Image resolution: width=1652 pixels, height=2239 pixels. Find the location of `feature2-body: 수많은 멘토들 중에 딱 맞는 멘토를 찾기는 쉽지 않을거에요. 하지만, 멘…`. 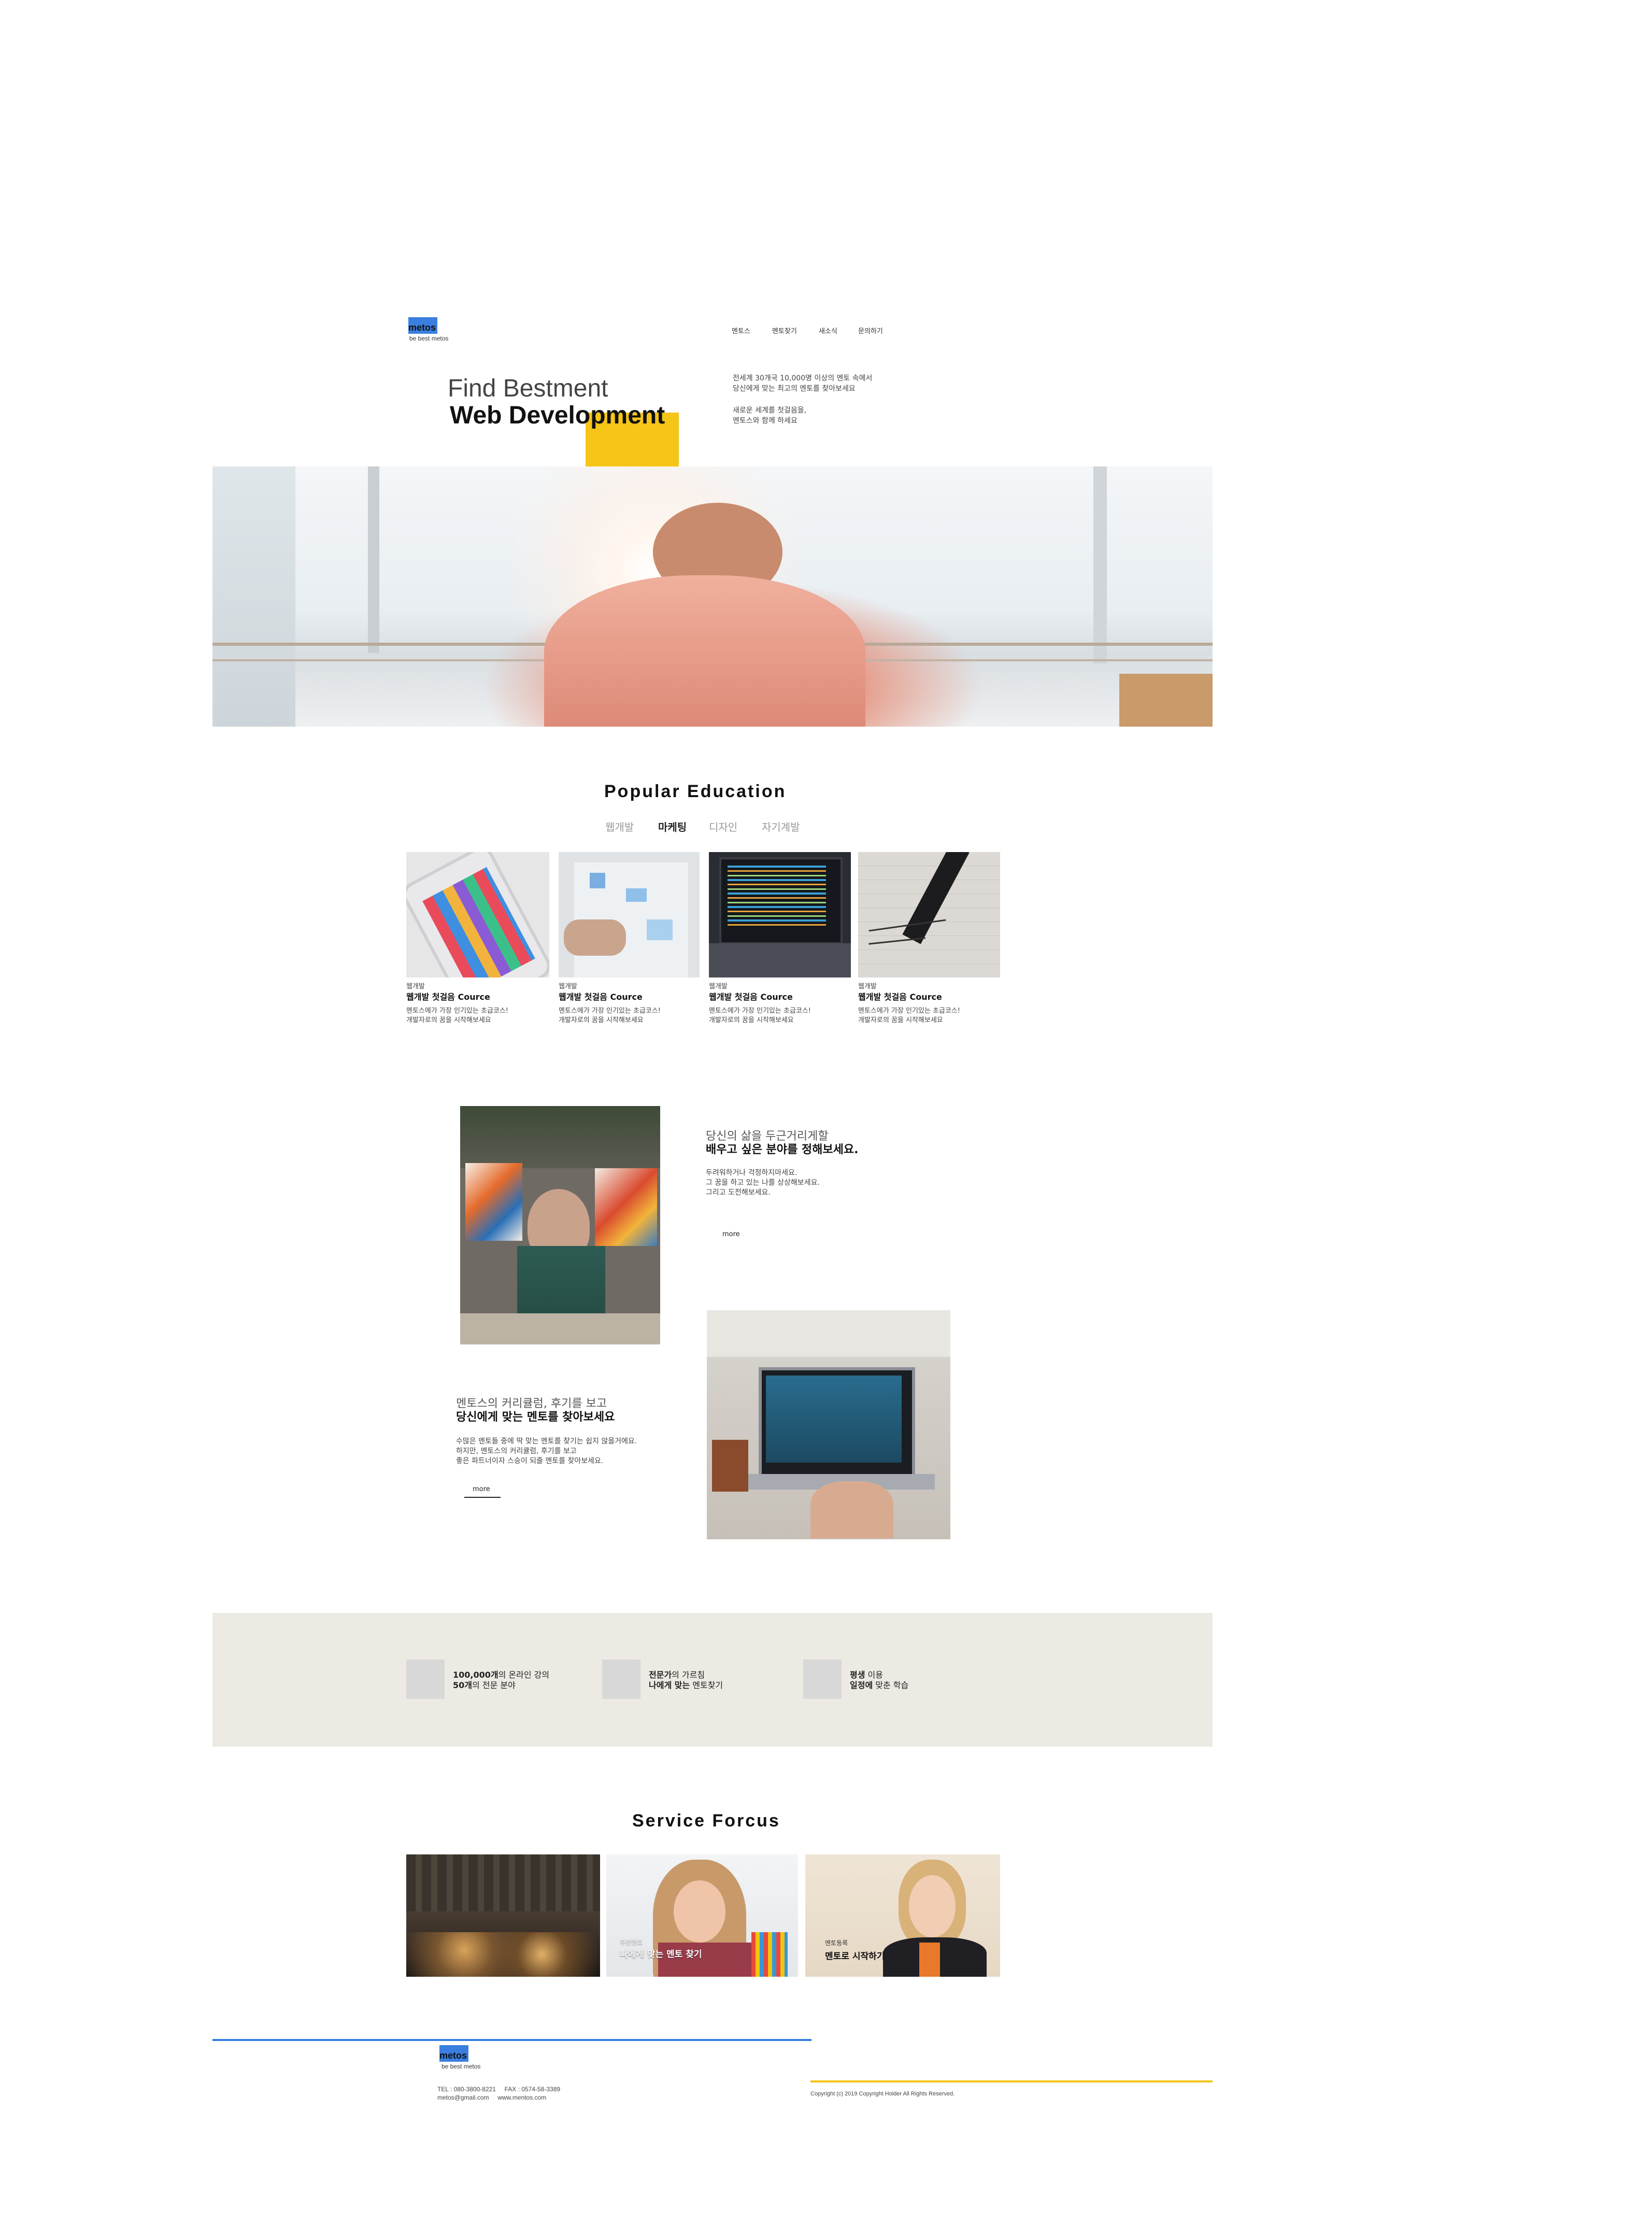

feature2-body: 수많은 멘토들 중에 딱 맞는 멘토를 찾기는 쉽지 않을거에요. 하지만, 멘… is located at coordinates (546, 1451).